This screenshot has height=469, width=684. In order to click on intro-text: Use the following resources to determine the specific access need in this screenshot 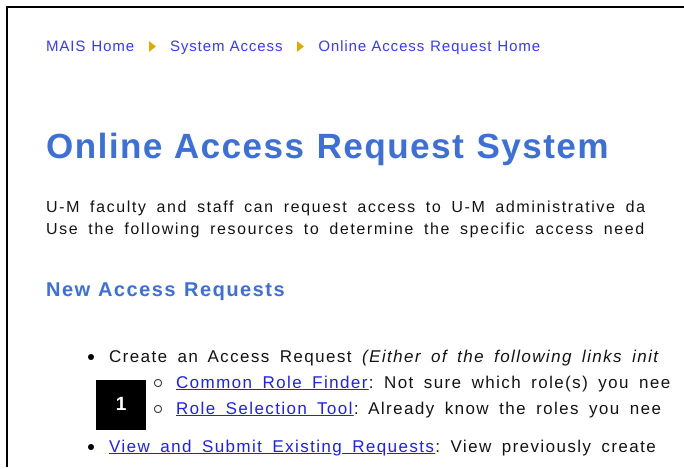, I will do `click(346, 230)`.